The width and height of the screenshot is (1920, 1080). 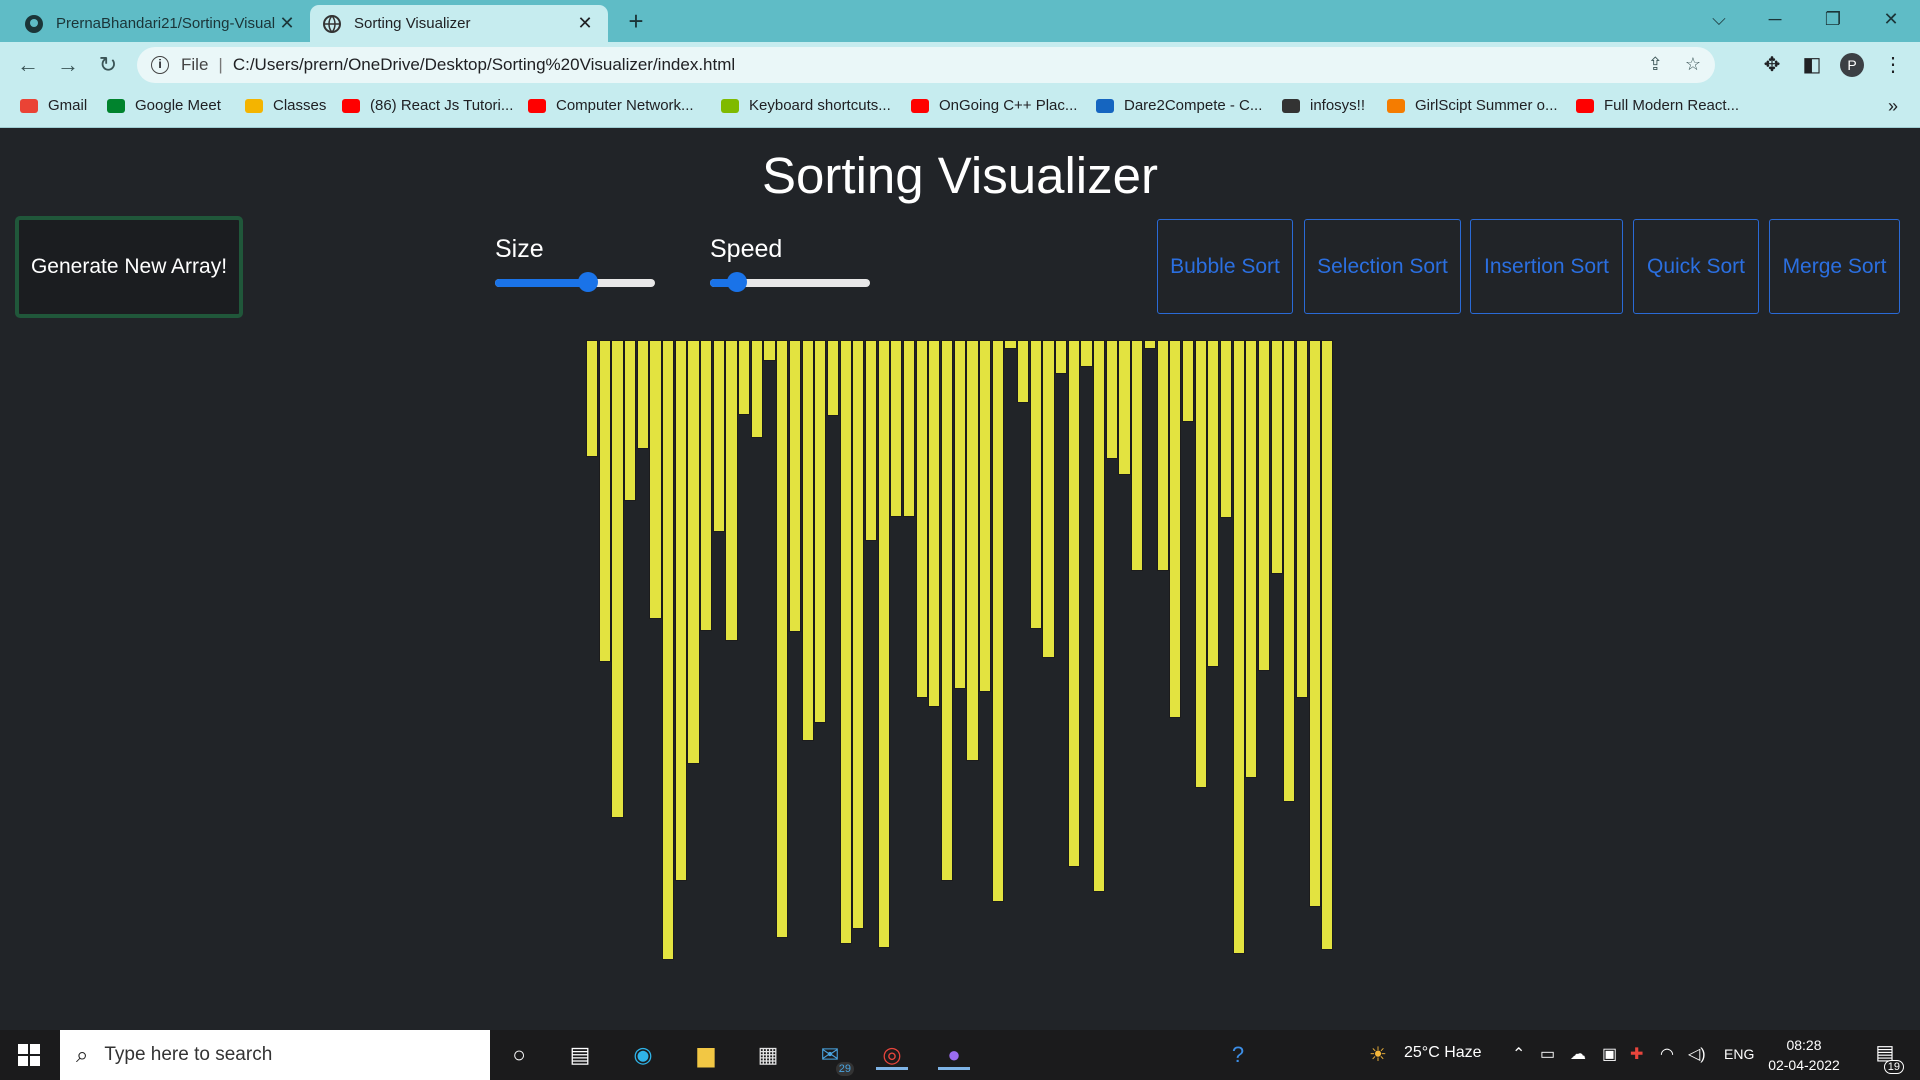 I want to click on edge-icon: ◉, so click(x=643, y=1055).